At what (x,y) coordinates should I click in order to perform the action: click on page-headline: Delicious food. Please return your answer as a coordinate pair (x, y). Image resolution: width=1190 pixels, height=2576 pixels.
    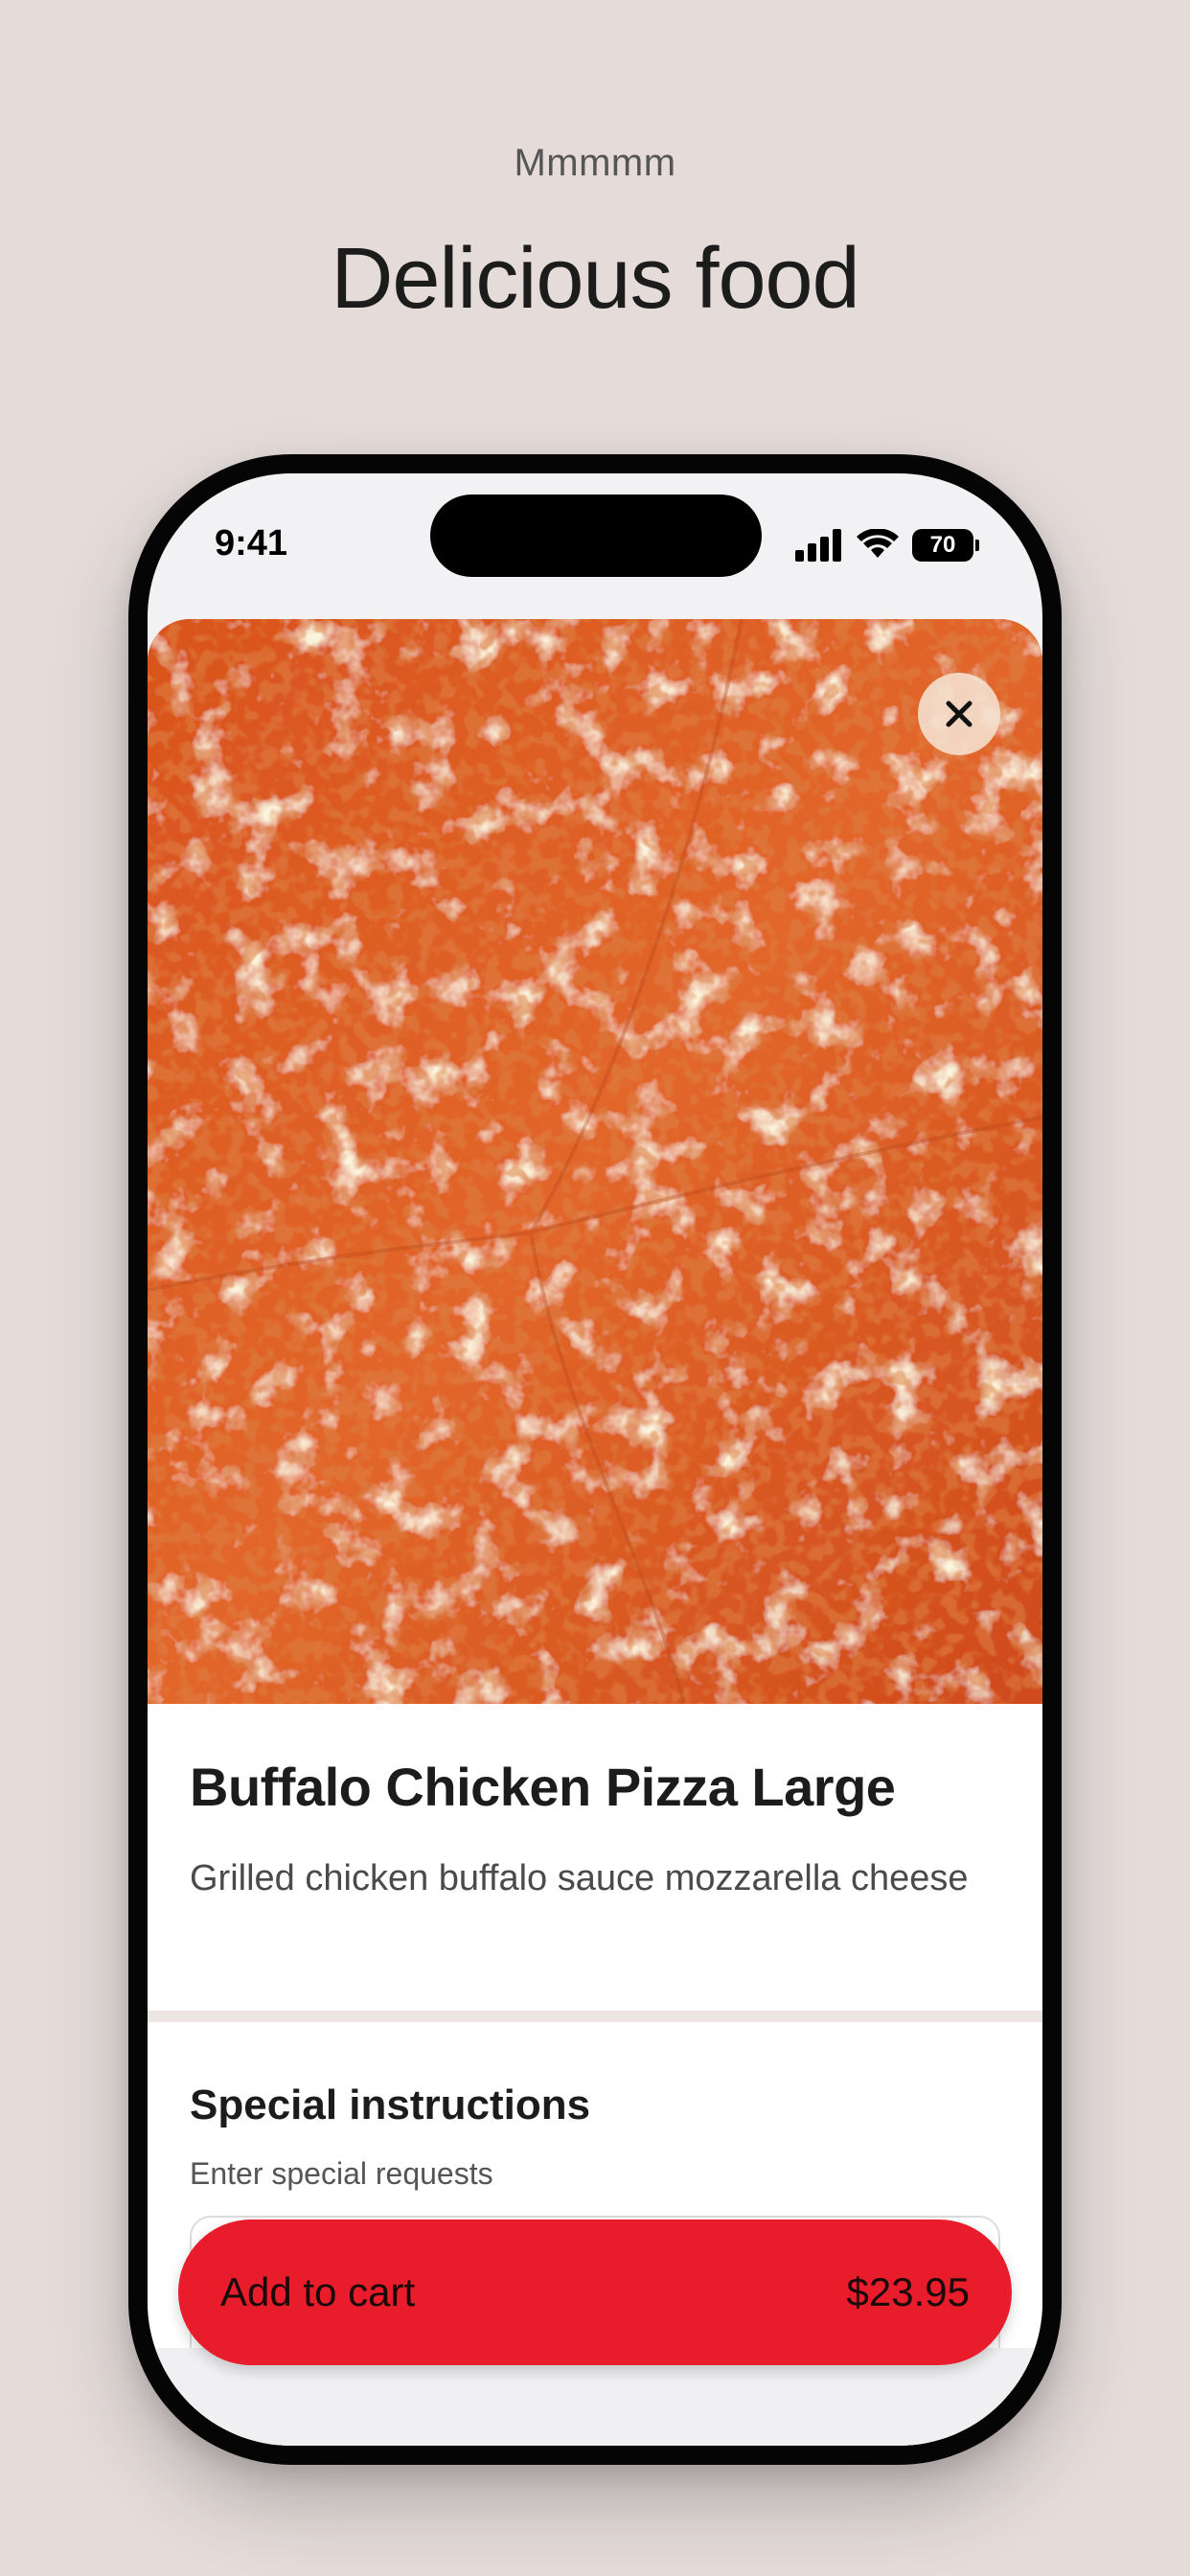
    Looking at the image, I should click on (595, 279).